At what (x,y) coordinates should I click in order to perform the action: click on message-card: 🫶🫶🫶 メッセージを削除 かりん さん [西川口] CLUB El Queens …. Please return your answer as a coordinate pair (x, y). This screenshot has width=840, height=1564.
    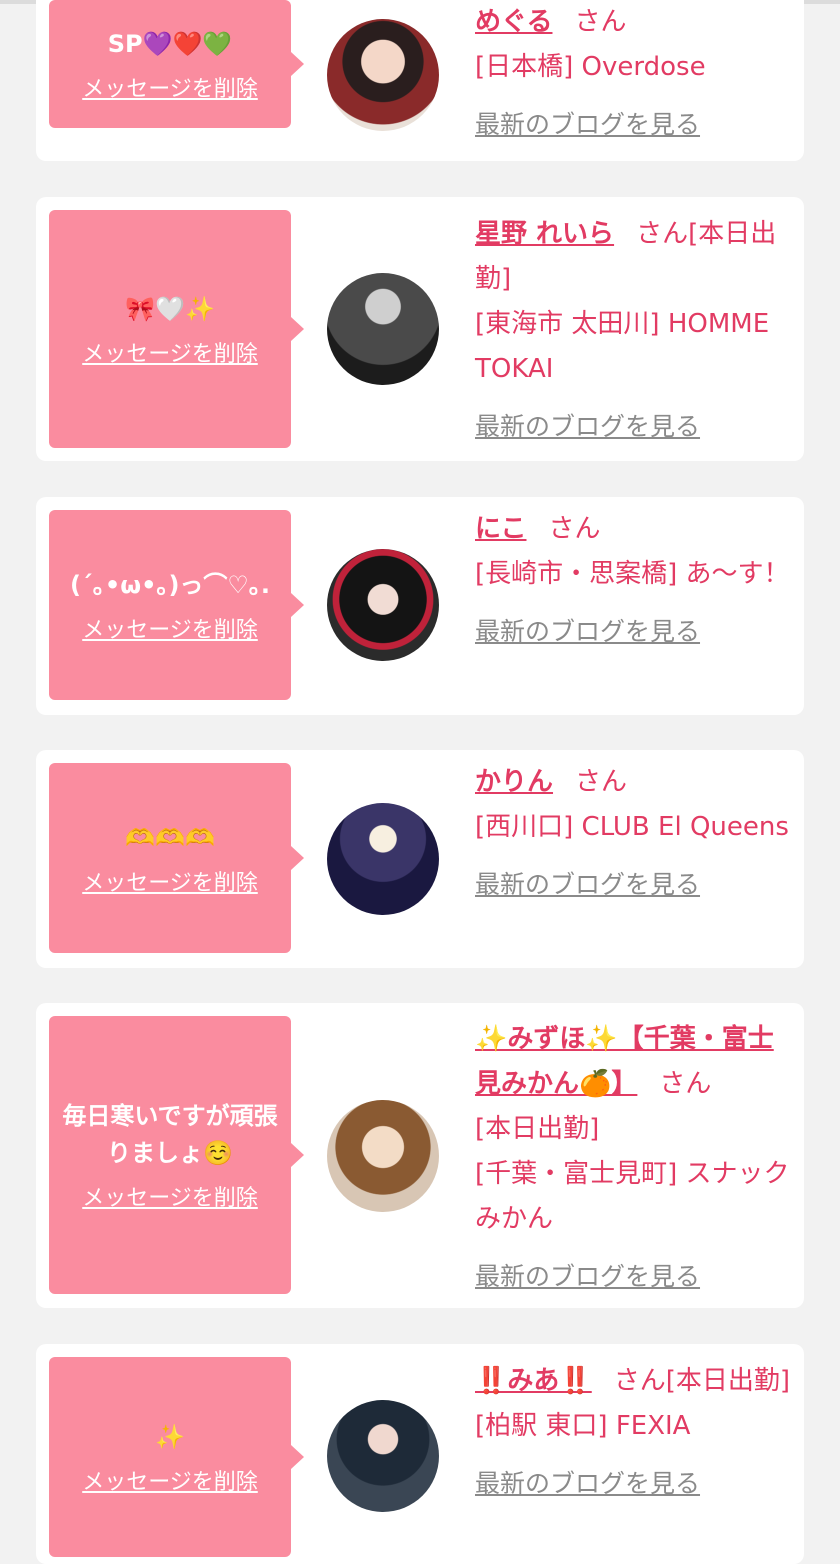
    Looking at the image, I should click on (420, 859).